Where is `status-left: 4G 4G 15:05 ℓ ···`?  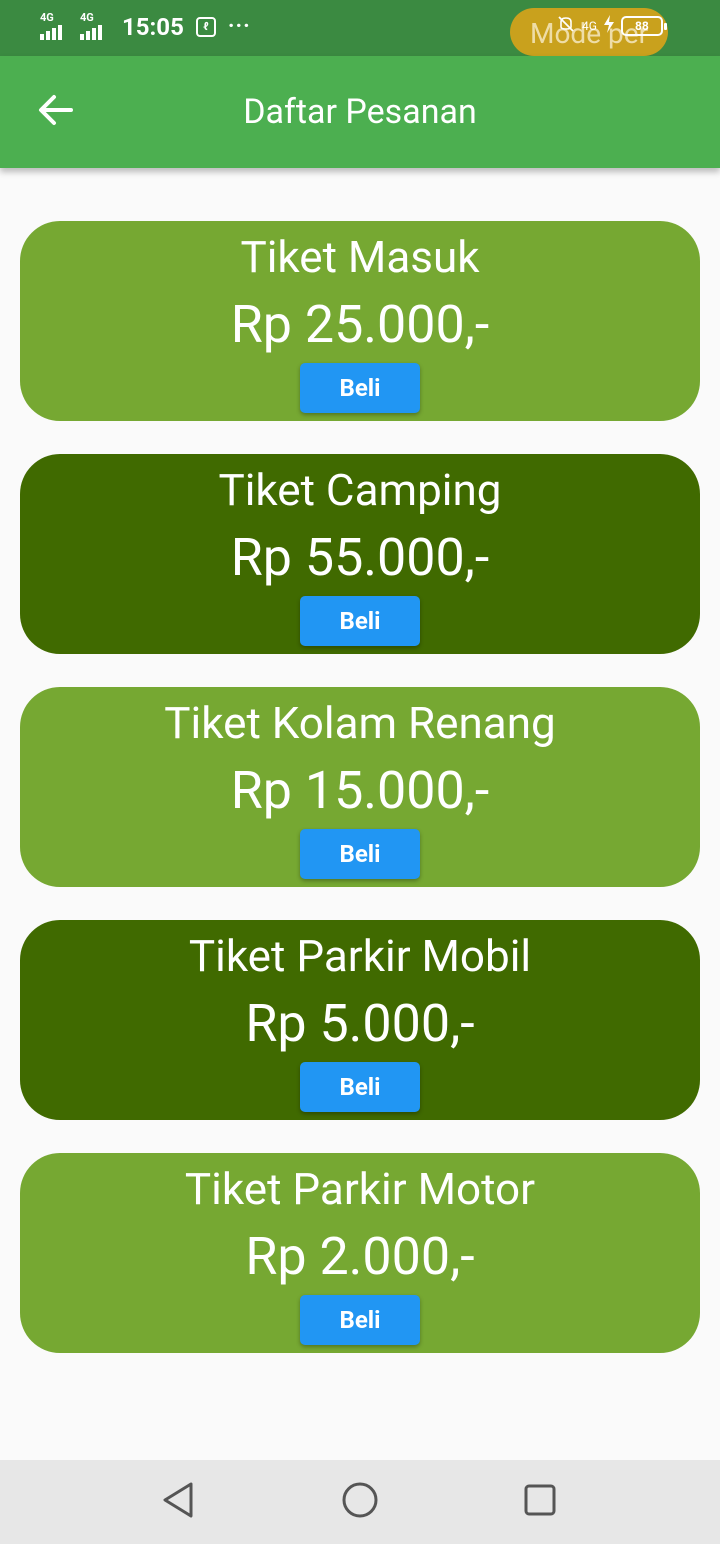
status-left: 4G 4G 15:05 ℓ ··· is located at coordinates (145, 27).